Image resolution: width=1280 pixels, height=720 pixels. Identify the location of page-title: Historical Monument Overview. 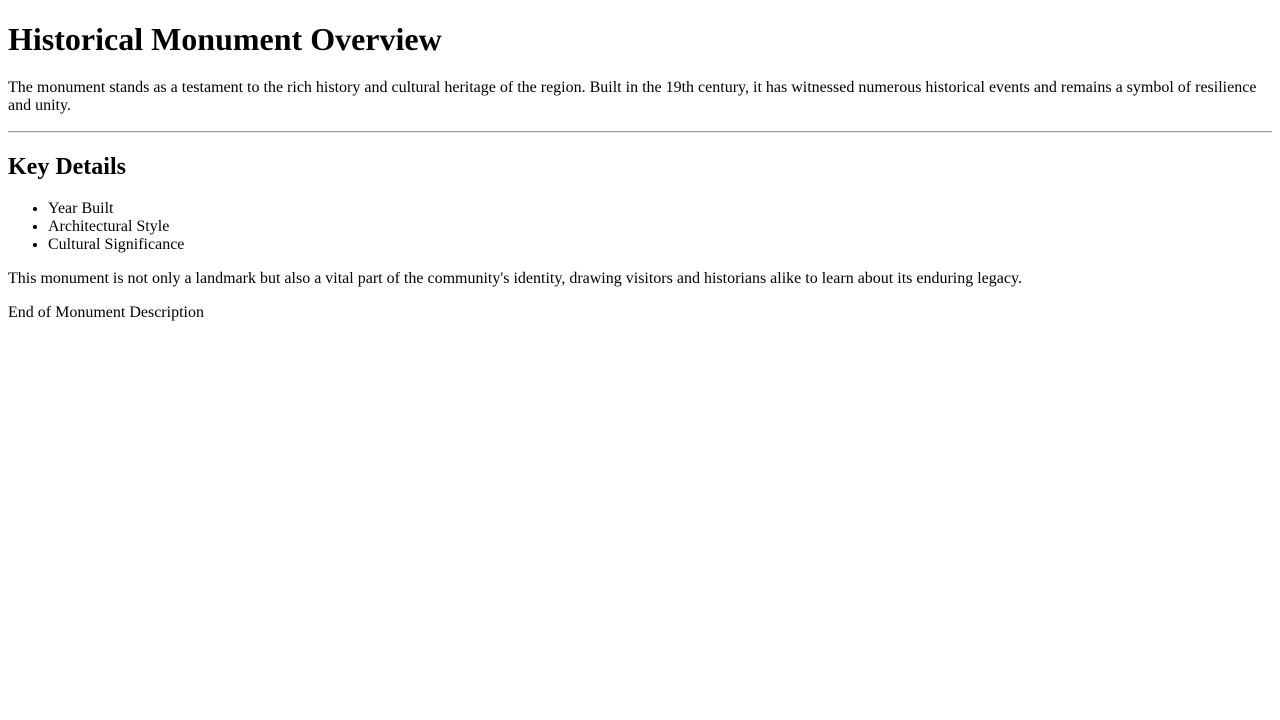
(225, 39).